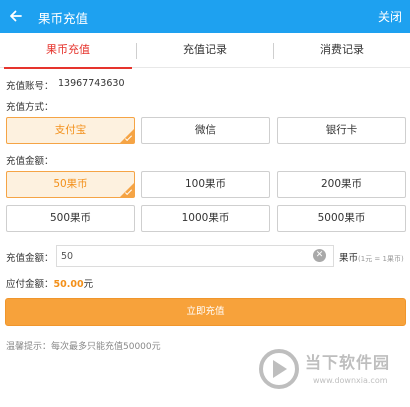 This screenshot has width=410, height=407. What do you see at coordinates (70, 130) in the screenshot?
I see `pay-option-alipay: 支付宝` at bounding box center [70, 130].